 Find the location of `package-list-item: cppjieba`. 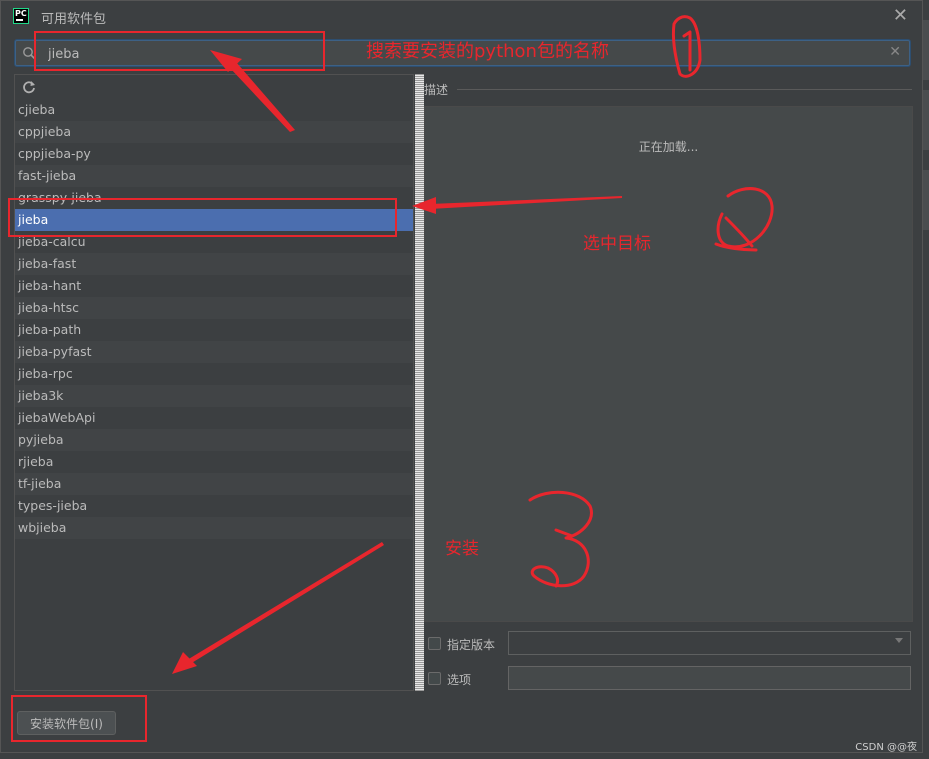

package-list-item: cppjieba is located at coordinates (214, 132).